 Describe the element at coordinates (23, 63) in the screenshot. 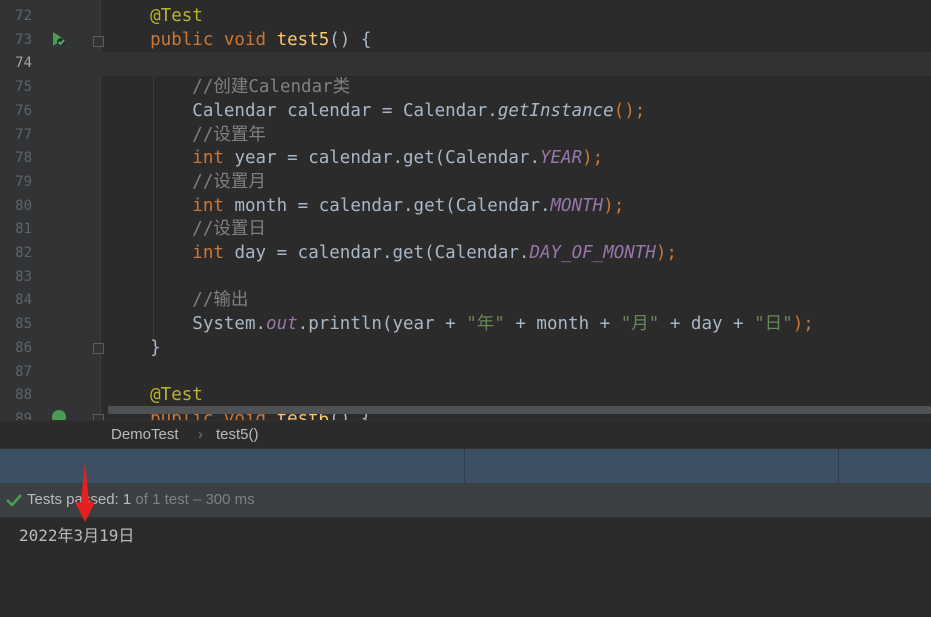

I see `line-number: 74` at that location.